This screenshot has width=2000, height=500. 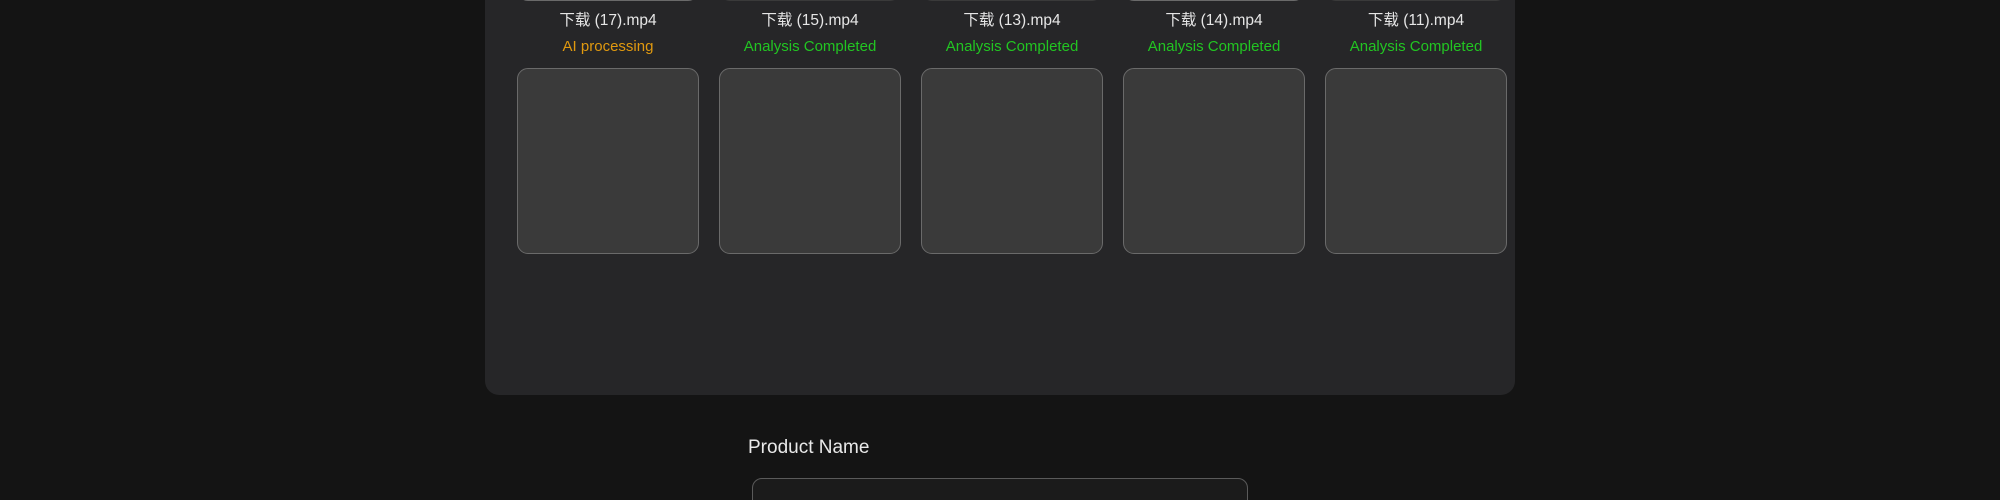 What do you see at coordinates (1214, 20) in the screenshot?
I see `video-file-name: 下载 (14).mp4` at bounding box center [1214, 20].